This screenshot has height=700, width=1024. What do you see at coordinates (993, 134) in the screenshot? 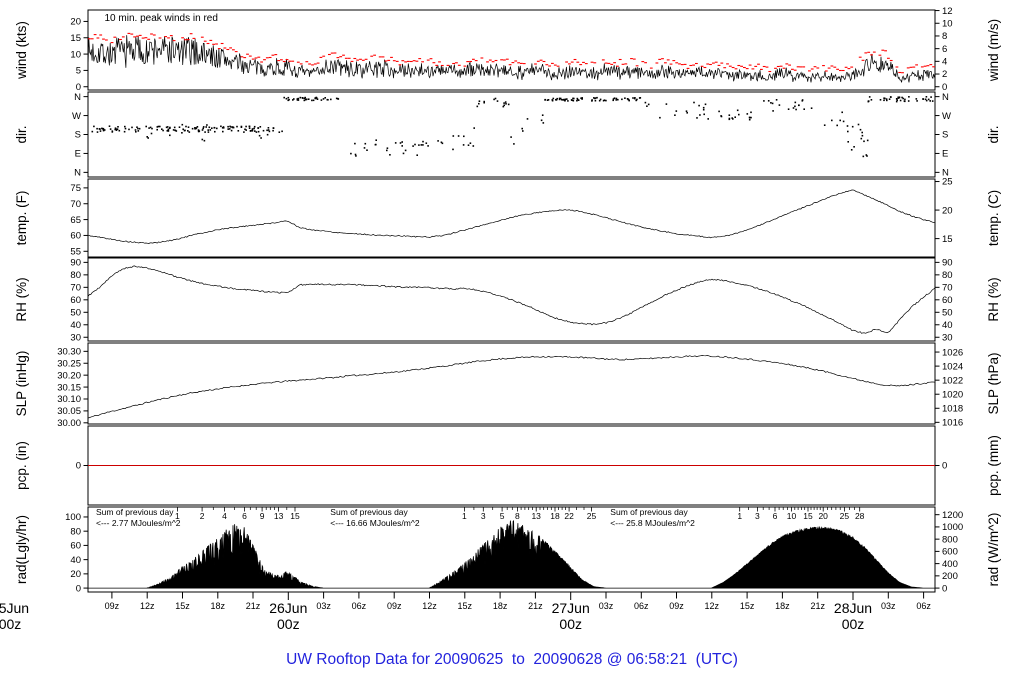
I see `axis-title-right-dir: dir.` at bounding box center [993, 134].